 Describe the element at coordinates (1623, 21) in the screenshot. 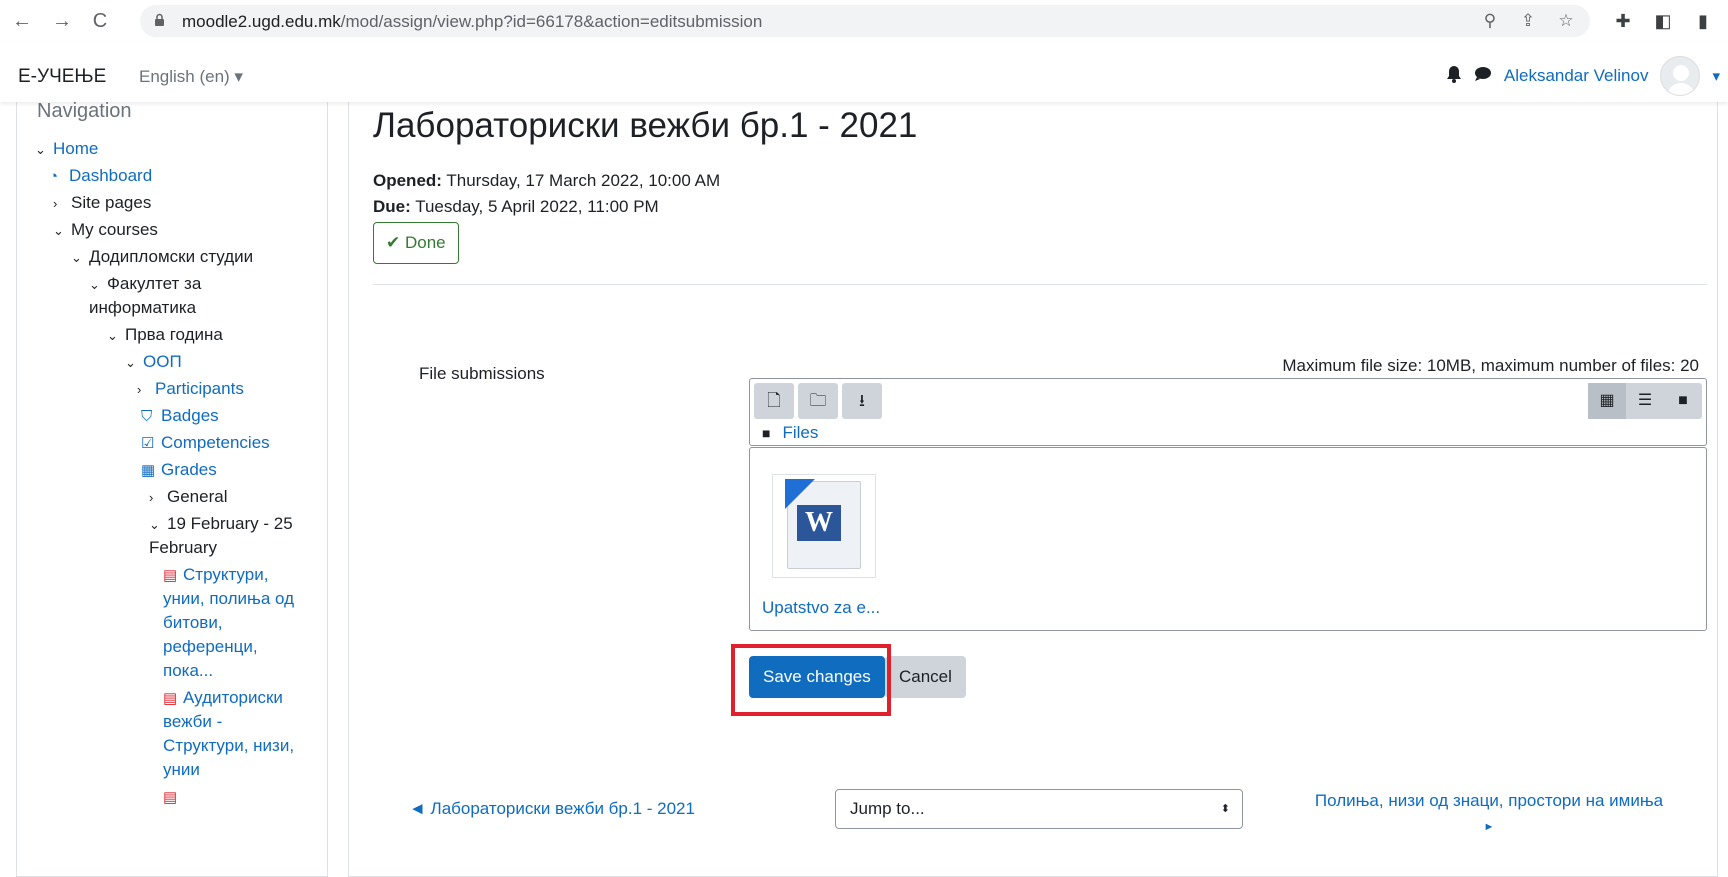

I see `extensions-puzzle-icon: ✚` at that location.